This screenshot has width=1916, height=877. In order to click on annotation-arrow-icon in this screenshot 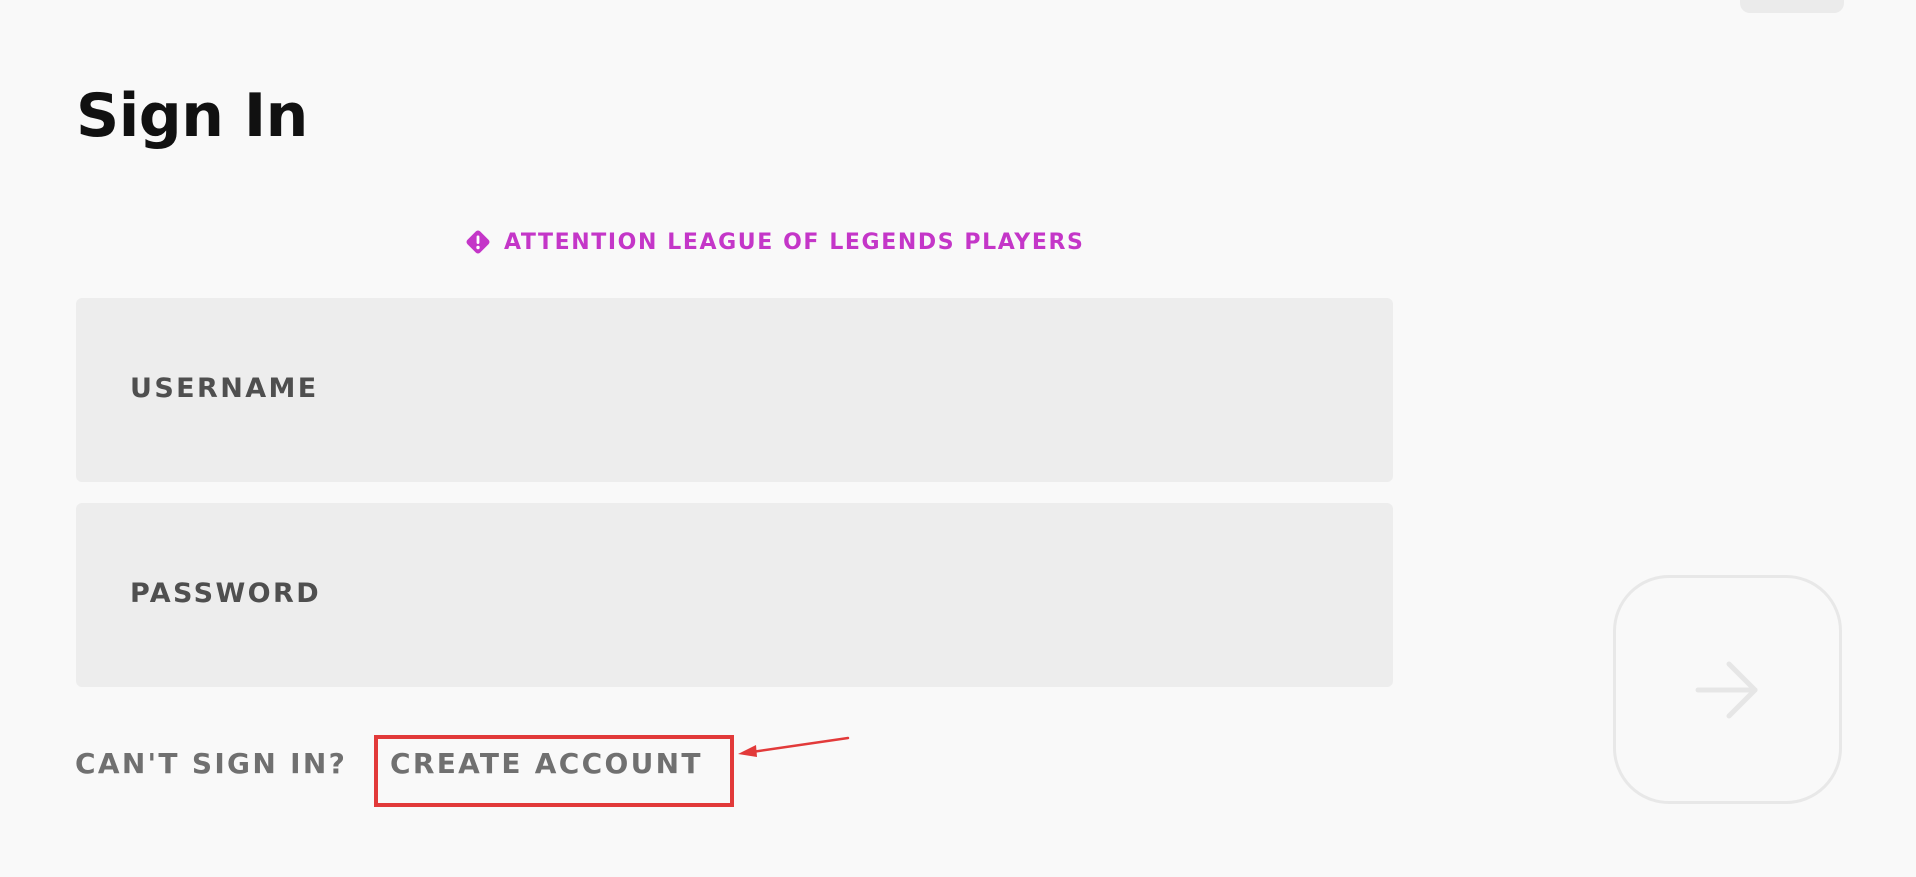, I will do `click(794, 746)`.